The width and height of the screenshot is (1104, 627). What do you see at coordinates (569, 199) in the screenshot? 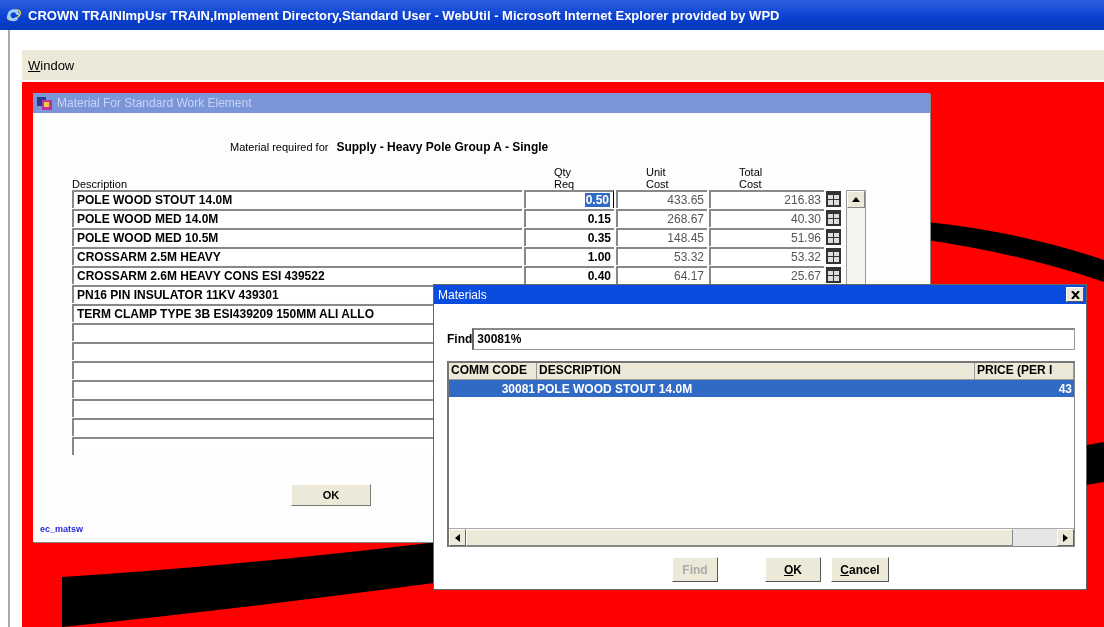
I see `qty-field: 0.50` at bounding box center [569, 199].